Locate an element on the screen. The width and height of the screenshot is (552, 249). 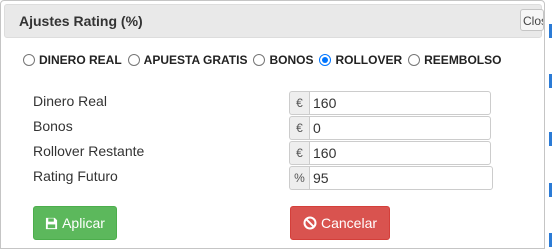
rollover-restante-label: Rollover Restante is located at coordinates (89, 151).